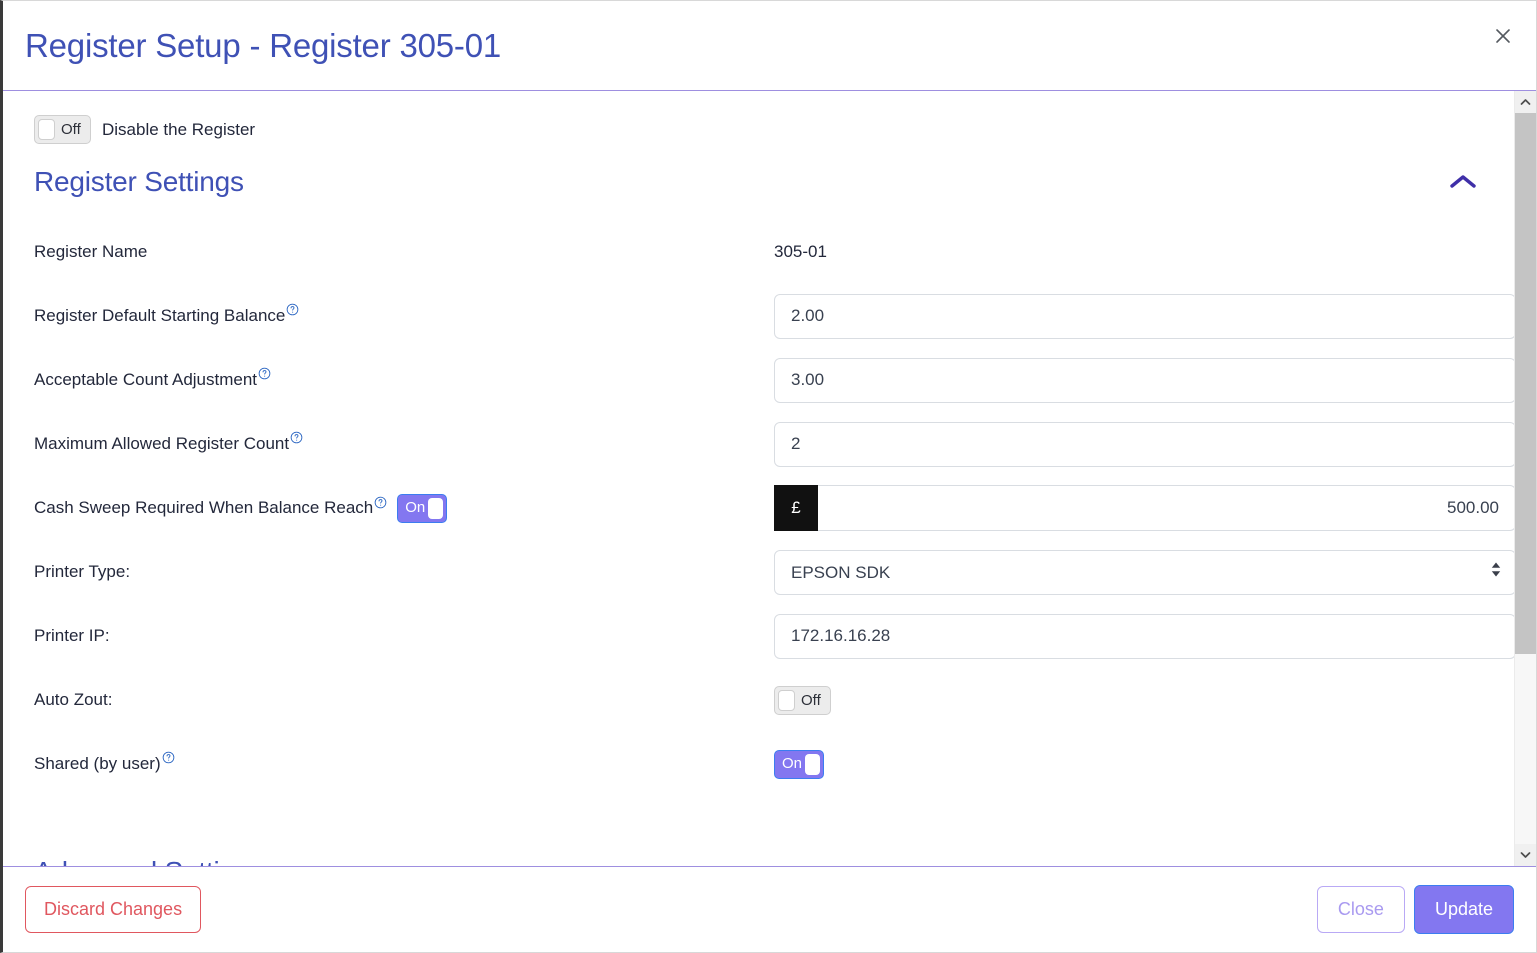 The width and height of the screenshot is (1537, 953). I want to click on discard-changes-button: Discard Changes, so click(113, 909).